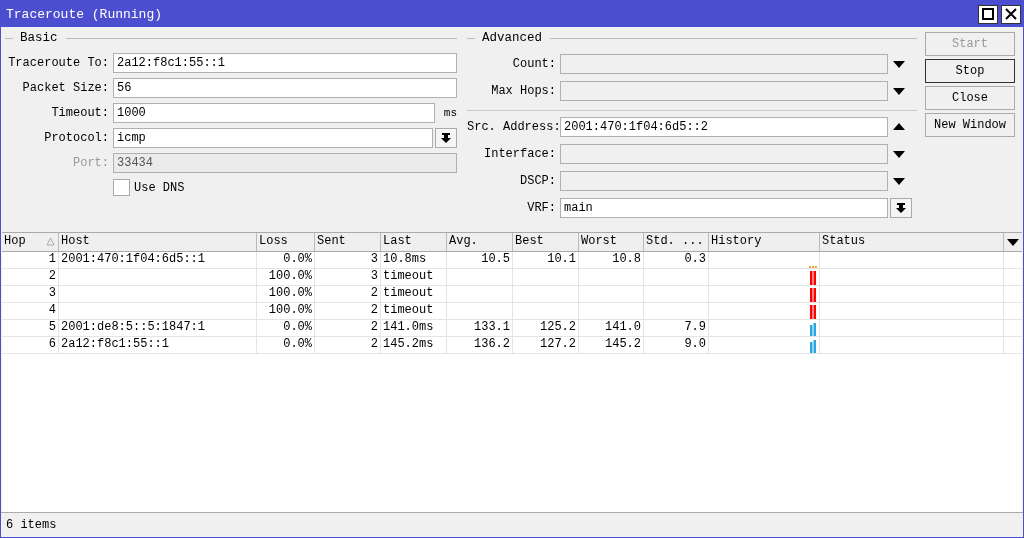 The image size is (1024, 538). I want to click on group-title: Advanced, so click(512, 38).